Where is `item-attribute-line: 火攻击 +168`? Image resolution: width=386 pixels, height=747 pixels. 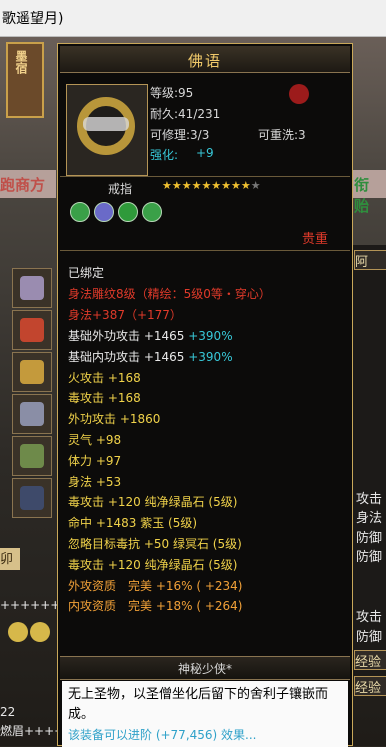
item-attribute-line: 火攻击 +168 is located at coordinates (104, 377).